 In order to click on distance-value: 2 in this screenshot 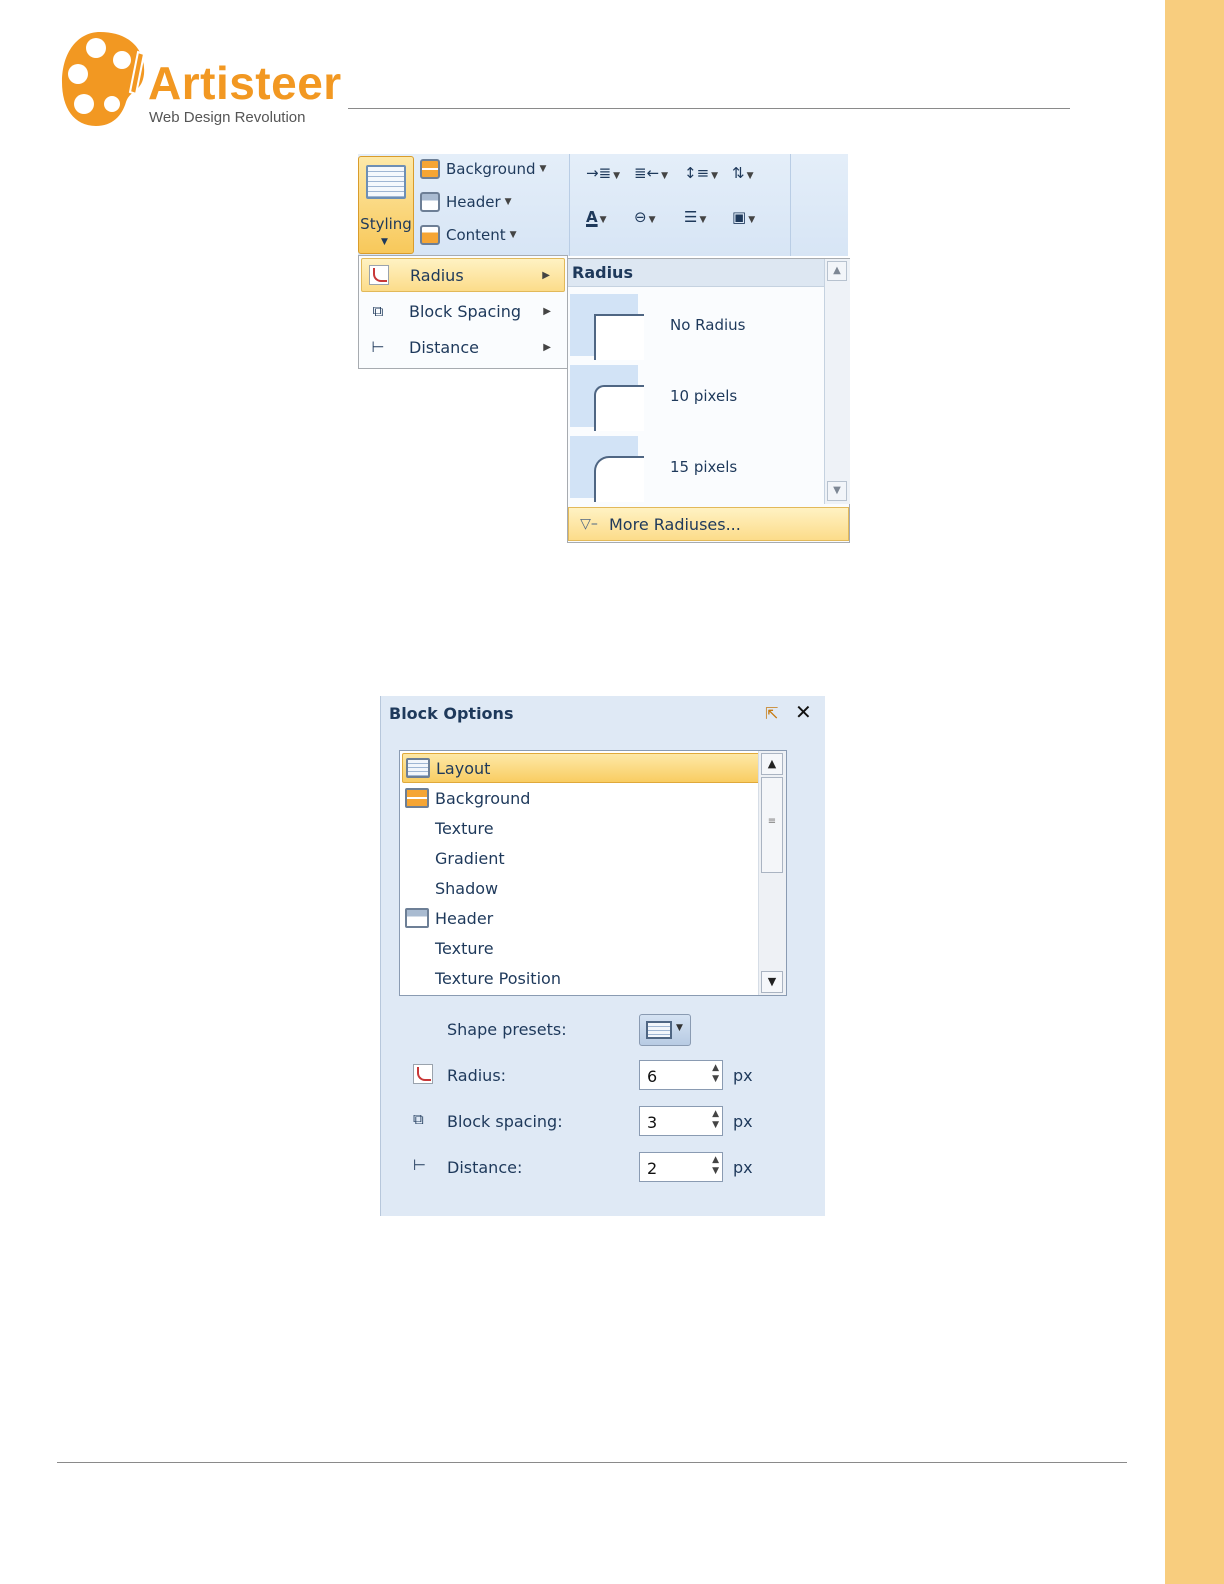, I will do `click(652, 1168)`.